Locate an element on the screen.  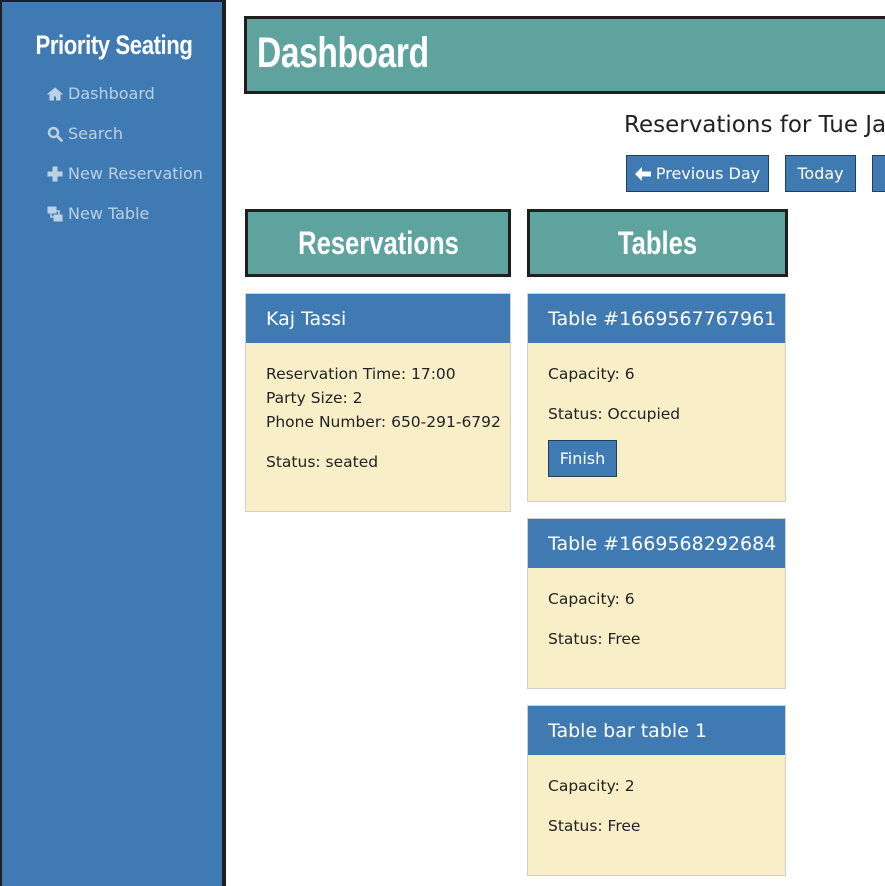
reservations-section-header: Reservations is located at coordinates (378, 243).